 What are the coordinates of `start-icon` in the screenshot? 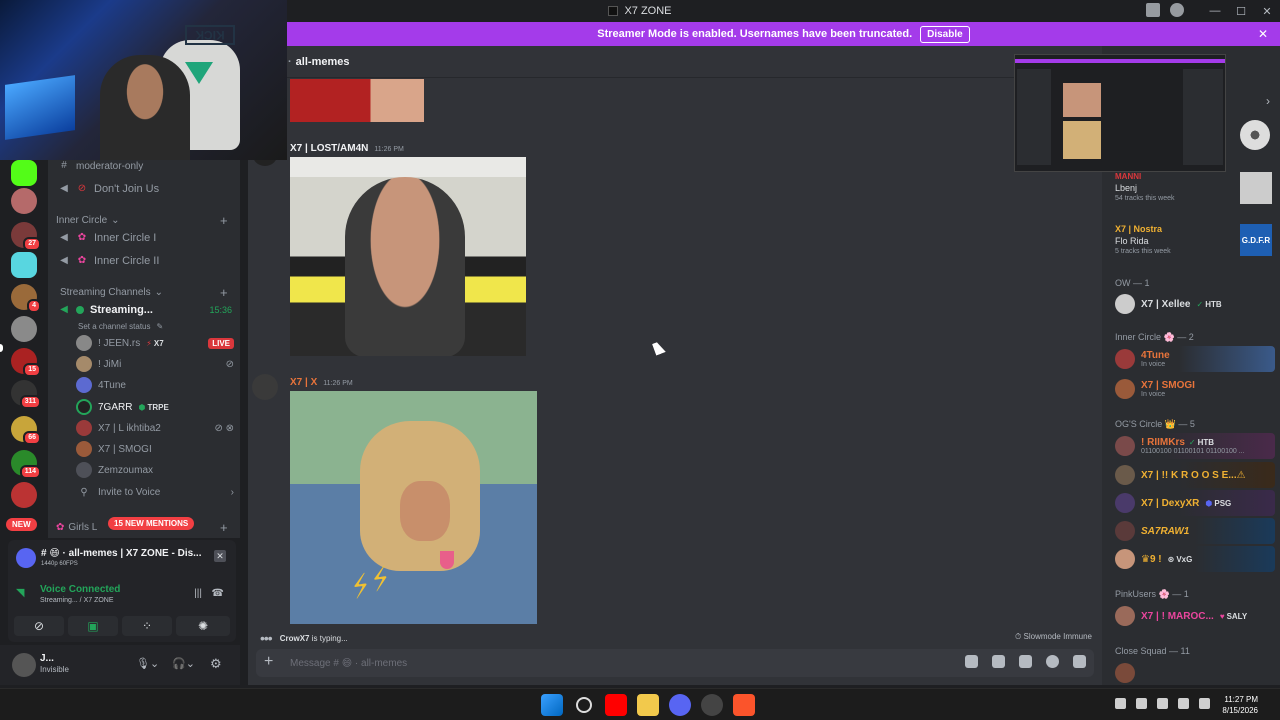 It's located at (552, 705).